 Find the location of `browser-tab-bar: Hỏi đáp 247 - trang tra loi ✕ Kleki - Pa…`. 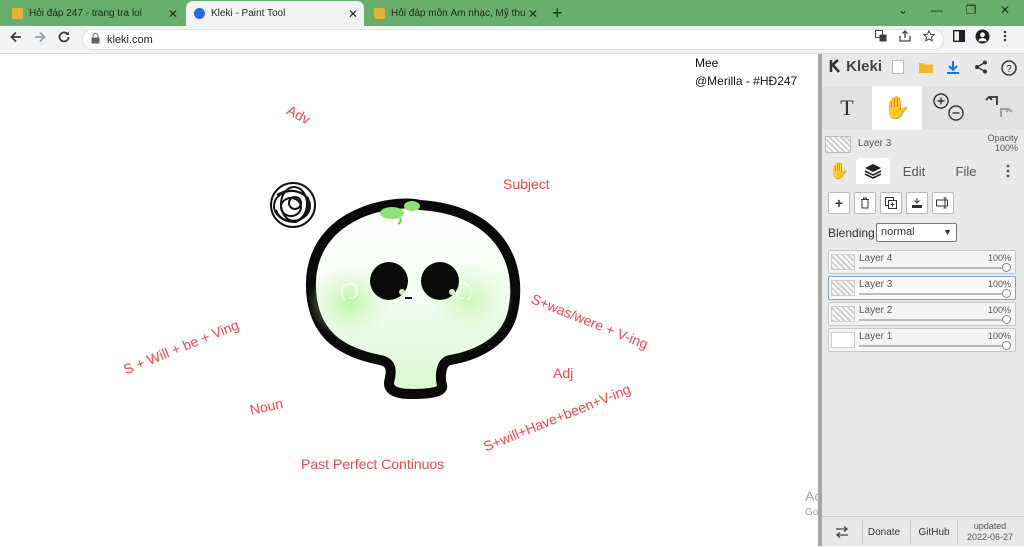

browser-tab-bar: Hỏi đáp 247 - trang tra loi ✕ Kleki - Pa… is located at coordinates (512, 13).